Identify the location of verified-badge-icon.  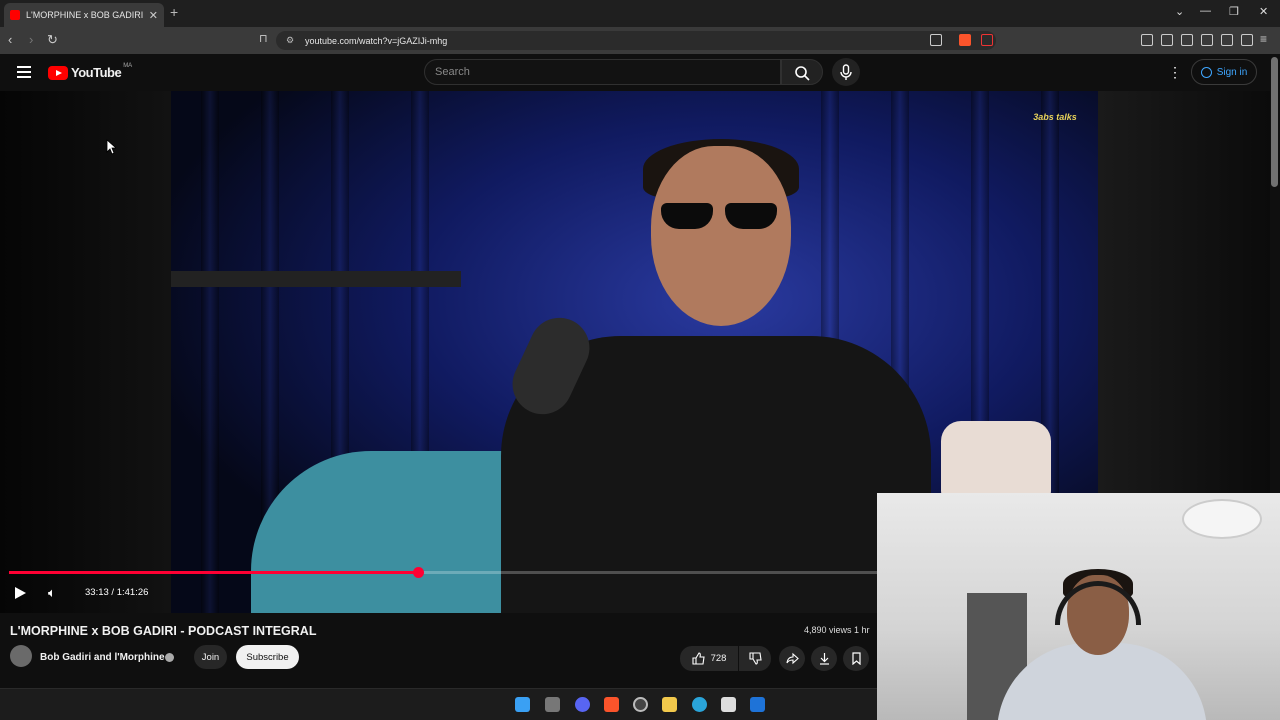
(169, 657).